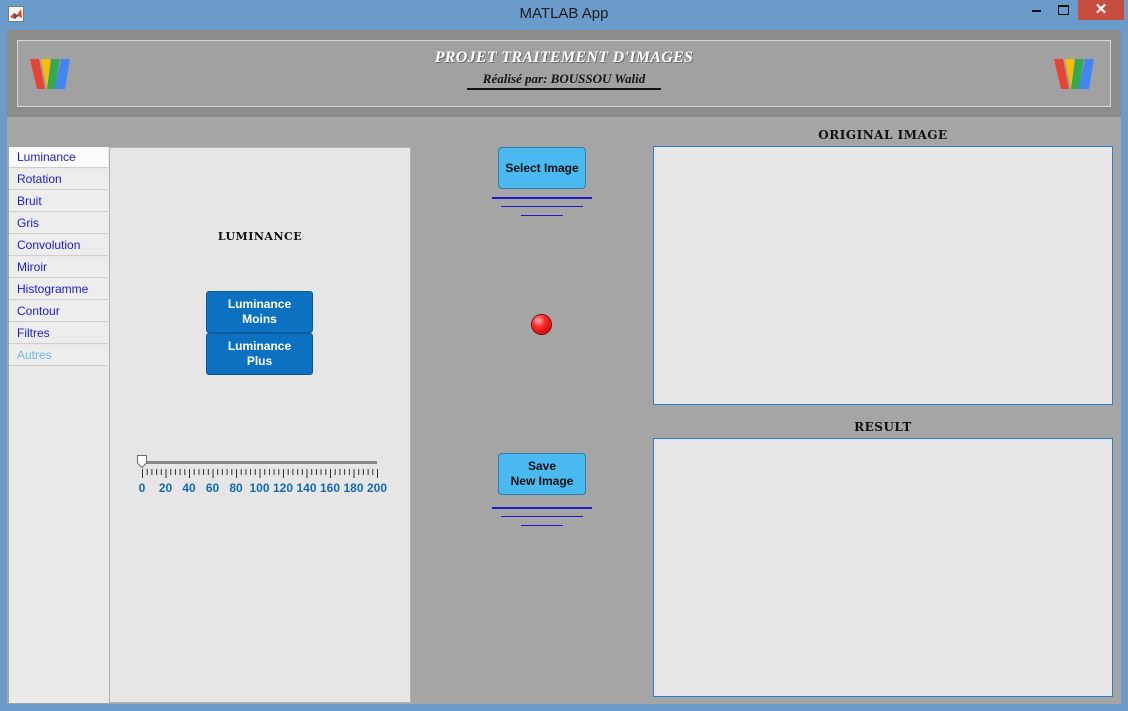 The image size is (1128, 711). I want to click on window-title: MATLAB App, so click(564, 13).